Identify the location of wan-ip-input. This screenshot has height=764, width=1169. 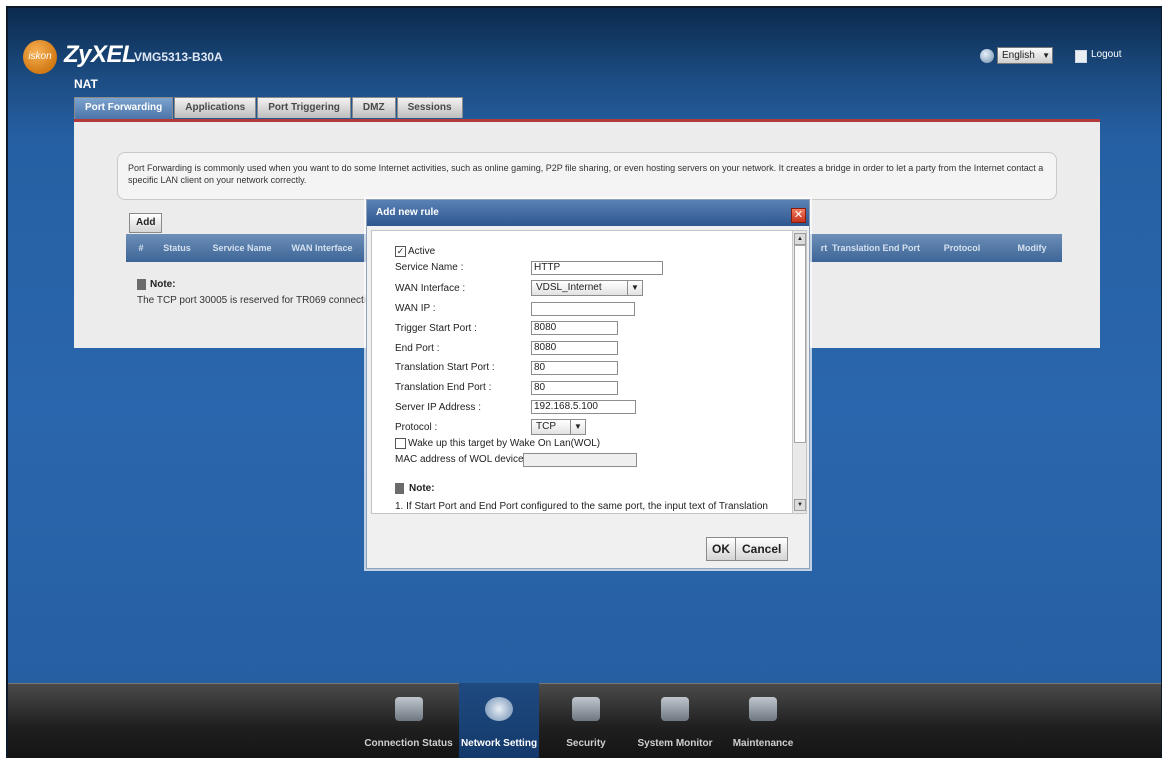
(583, 309).